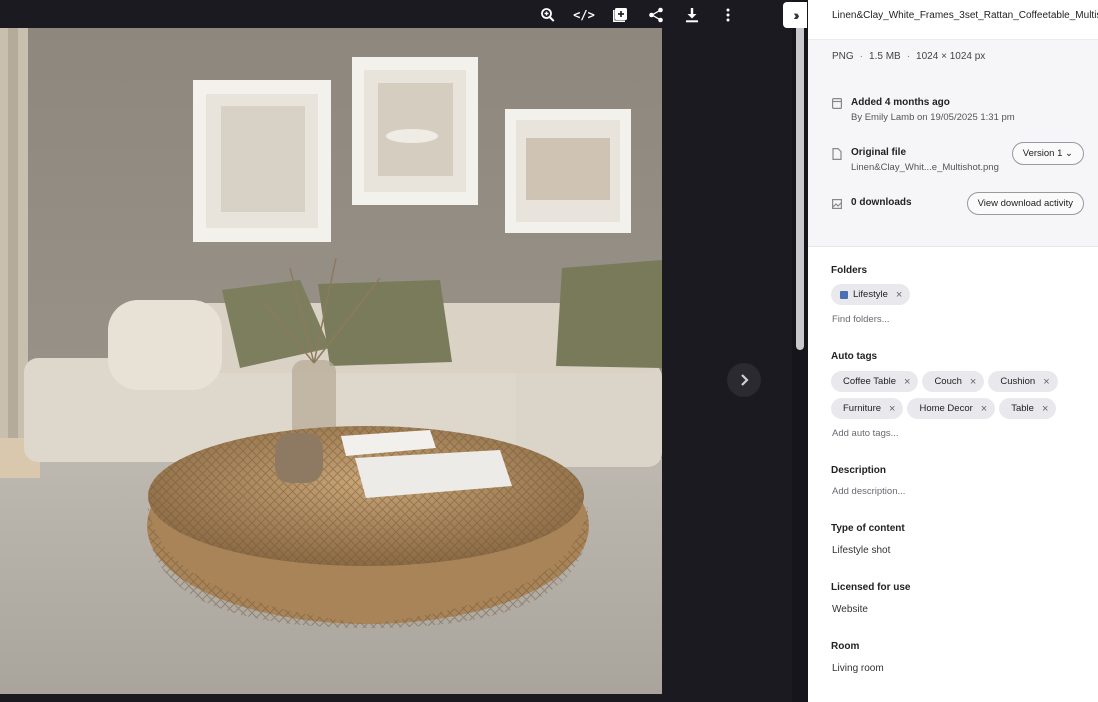 The image size is (1098, 702). What do you see at coordinates (800, 176) in the screenshot?
I see `scrollbar-thumb` at bounding box center [800, 176].